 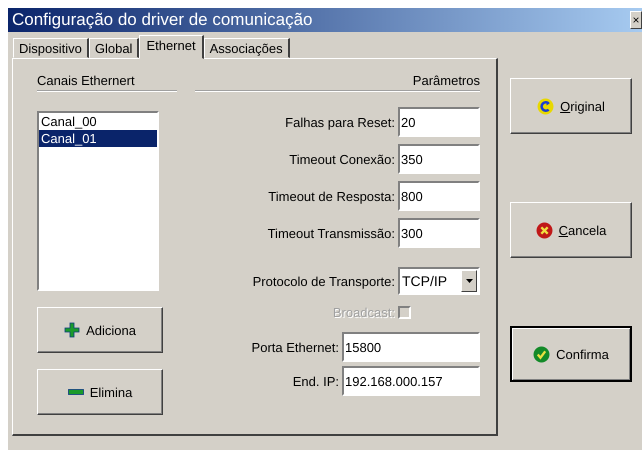 What do you see at coordinates (247, 48) in the screenshot?
I see `tab: Associações` at bounding box center [247, 48].